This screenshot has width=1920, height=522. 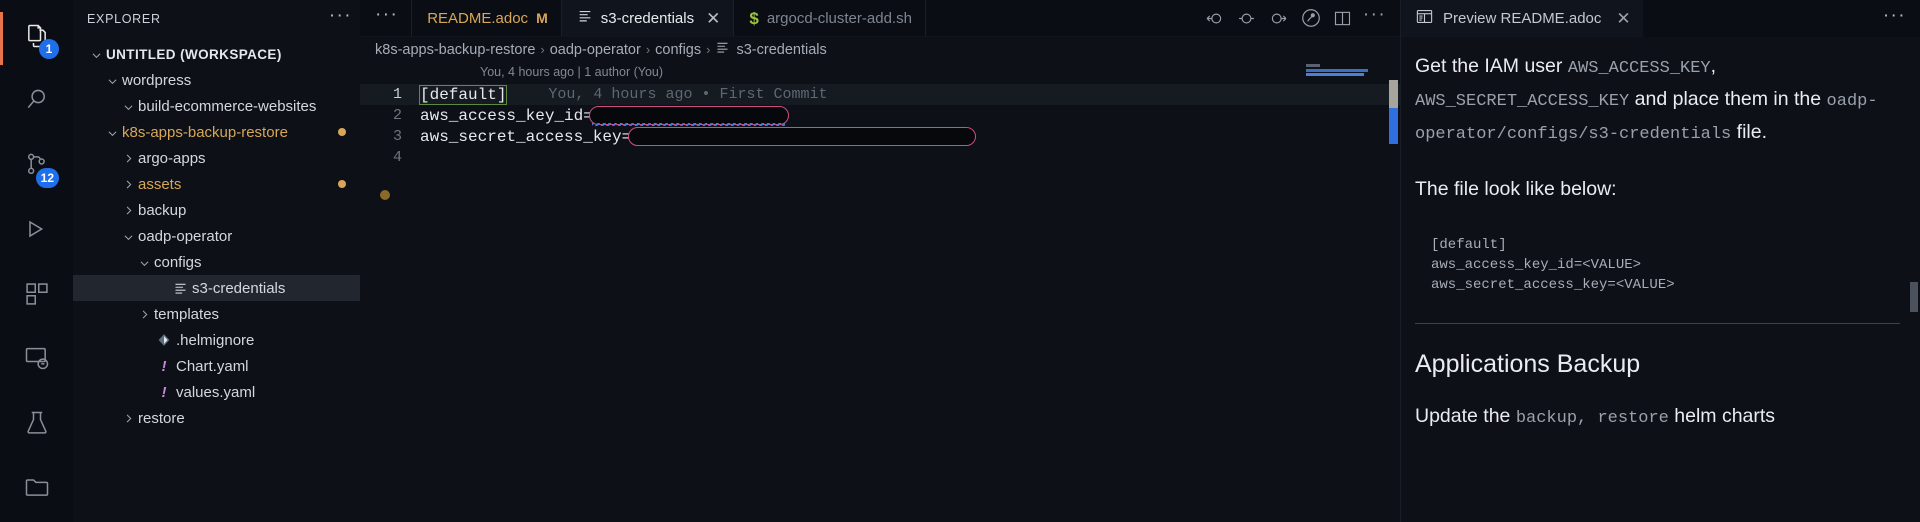 What do you see at coordinates (1310, 18) in the screenshot?
I see `source-control-inline-icon` at bounding box center [1310, 18].